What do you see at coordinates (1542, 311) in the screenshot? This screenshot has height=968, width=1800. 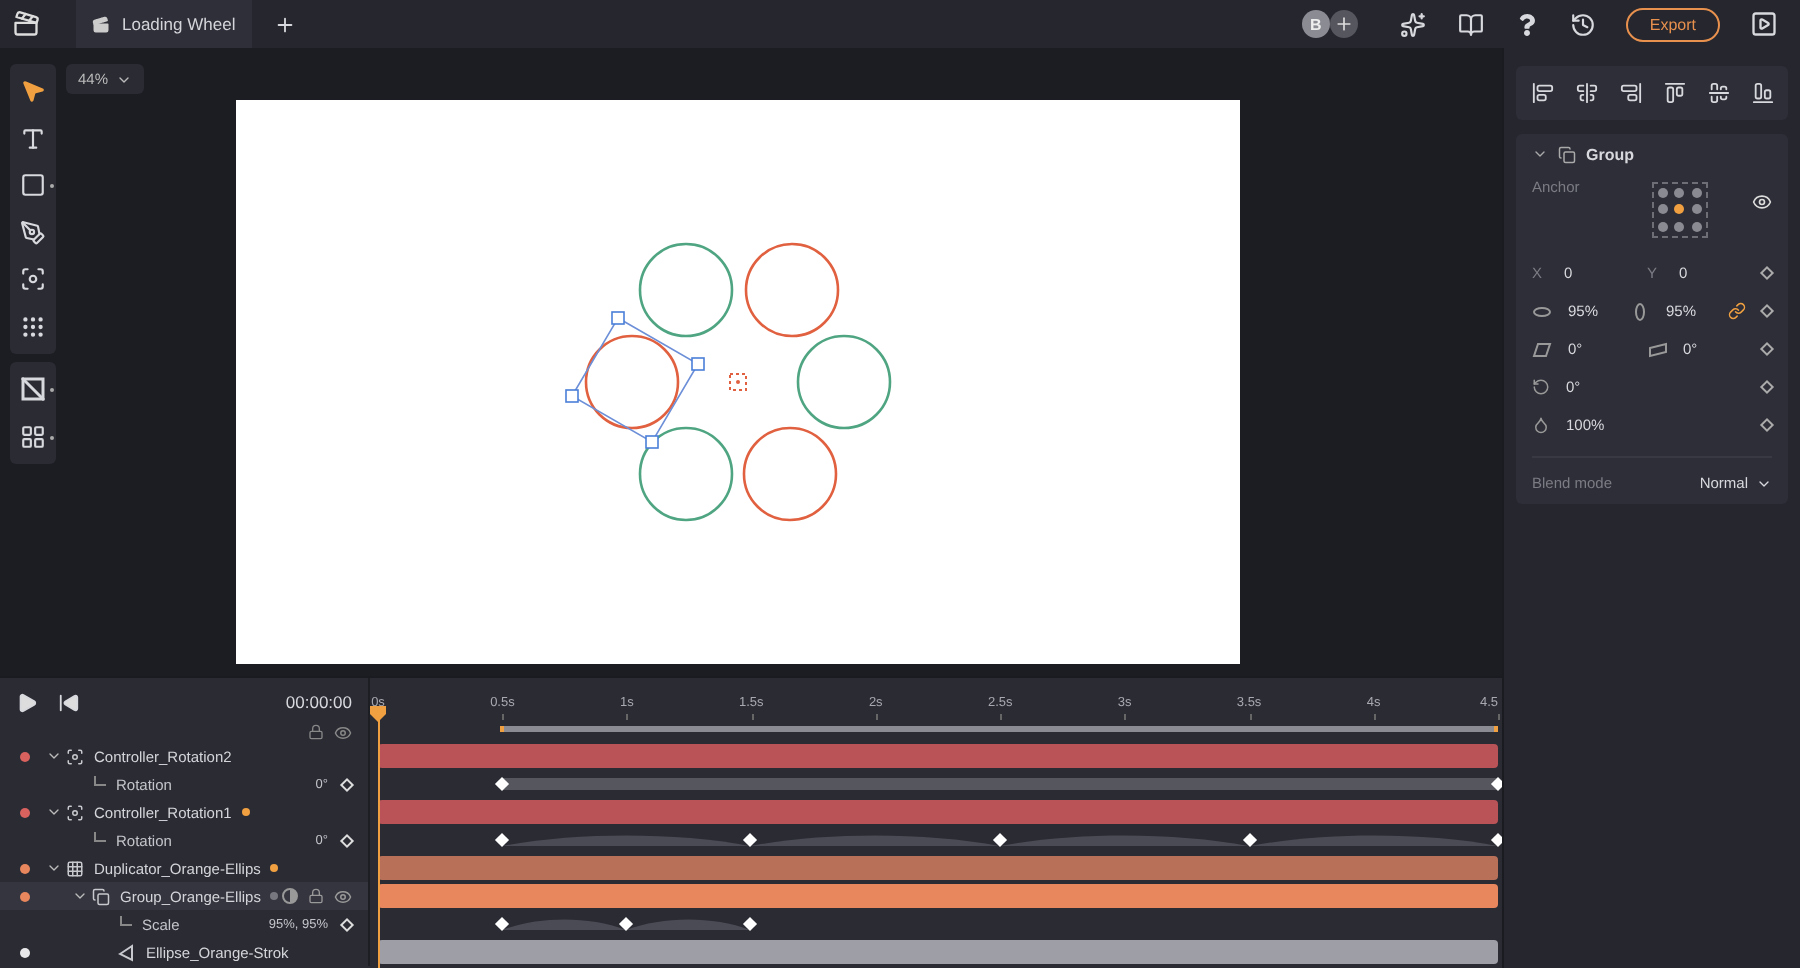 I see `horizontal-oval-icon` at bounding box center [1542, 311].